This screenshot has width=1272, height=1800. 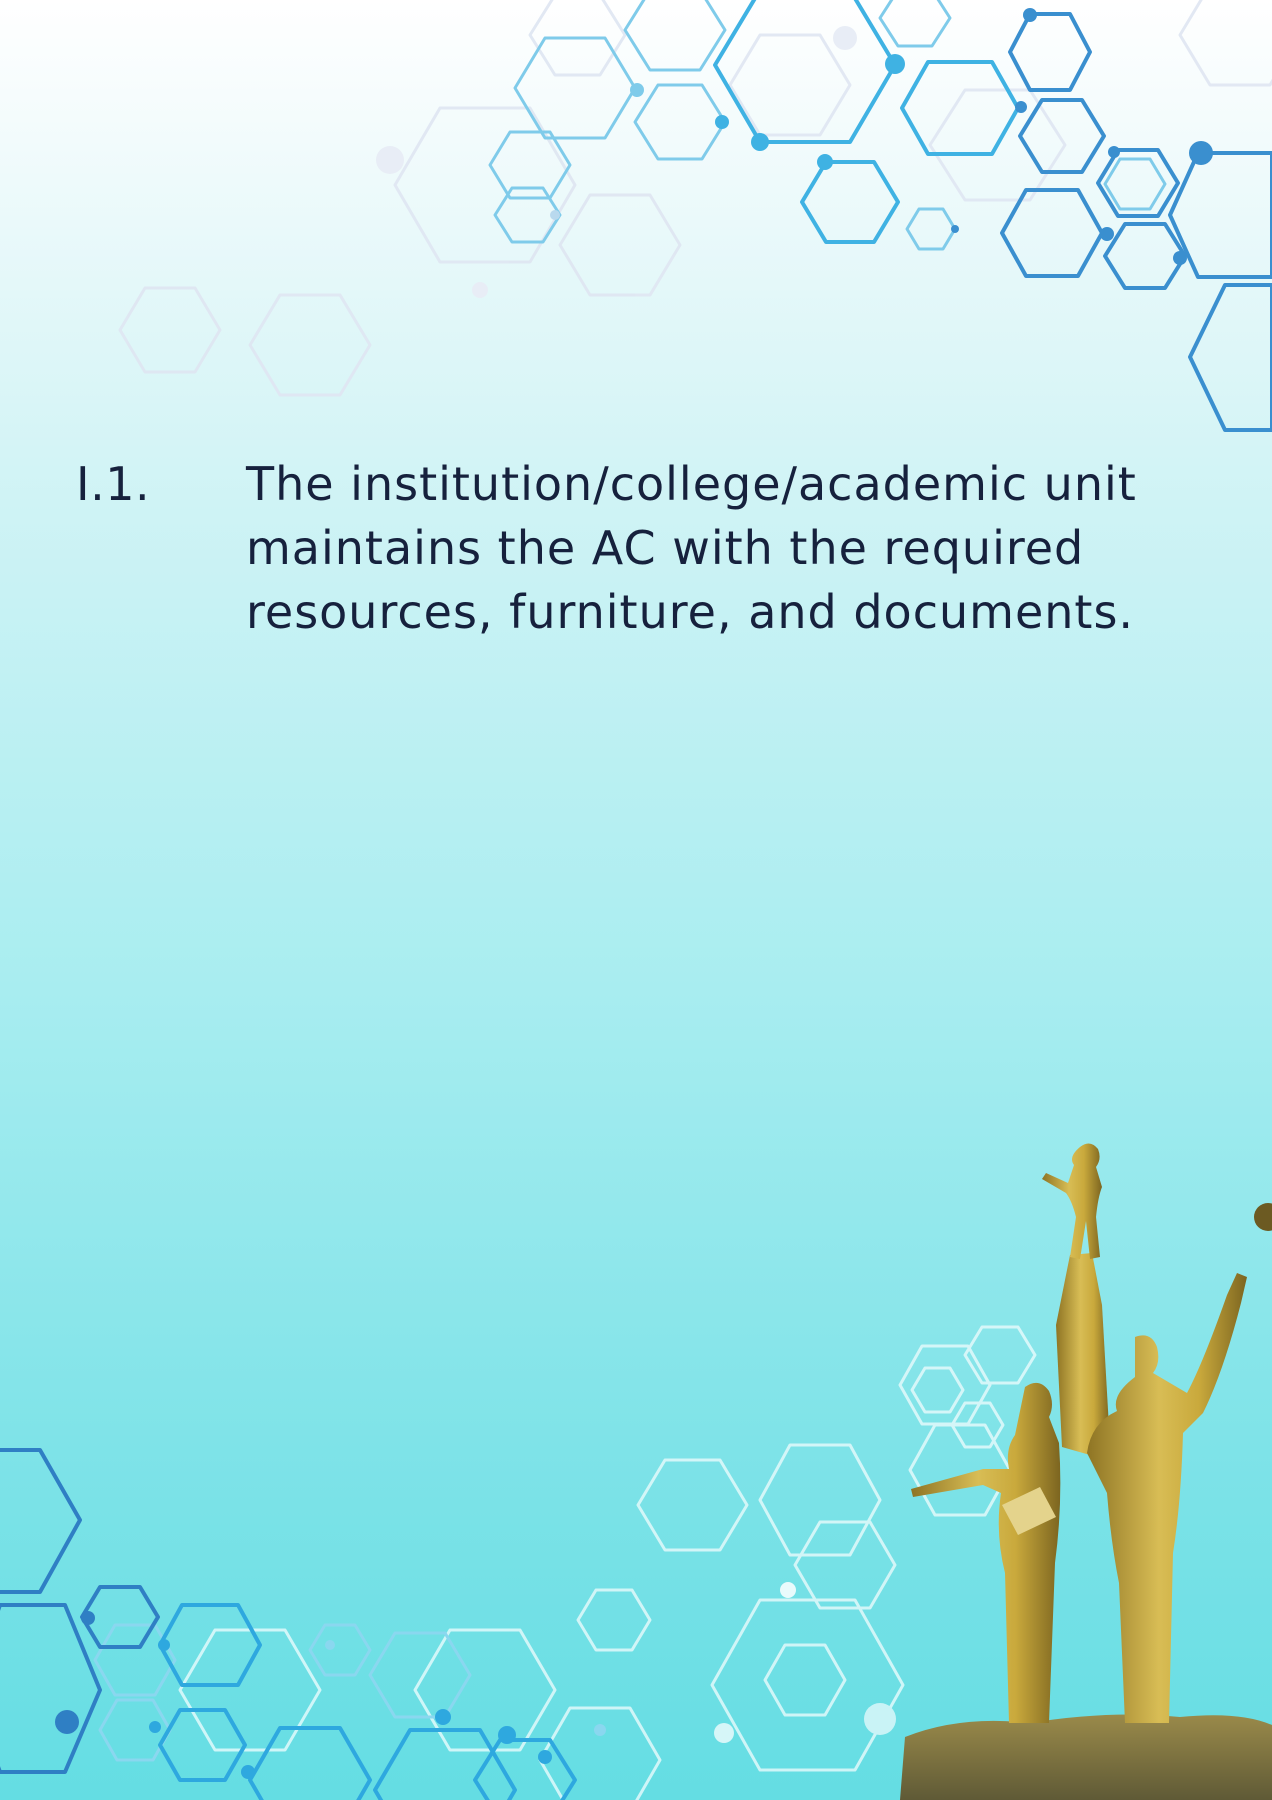 I want to click on statement-number: I.1., so click(x=113, y=484).